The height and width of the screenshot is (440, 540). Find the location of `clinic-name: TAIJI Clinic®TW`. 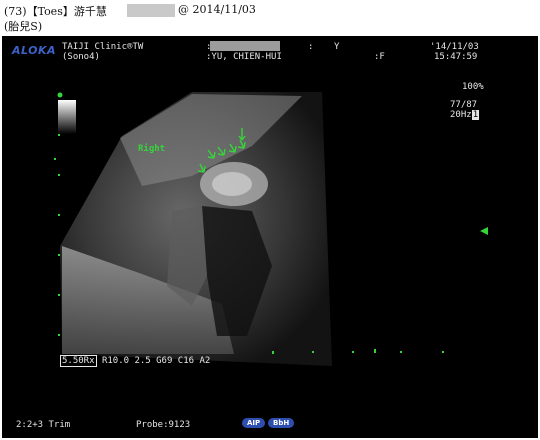

clinic-name: TAIJI Clinic®TW is located at coordinates (103, 47).